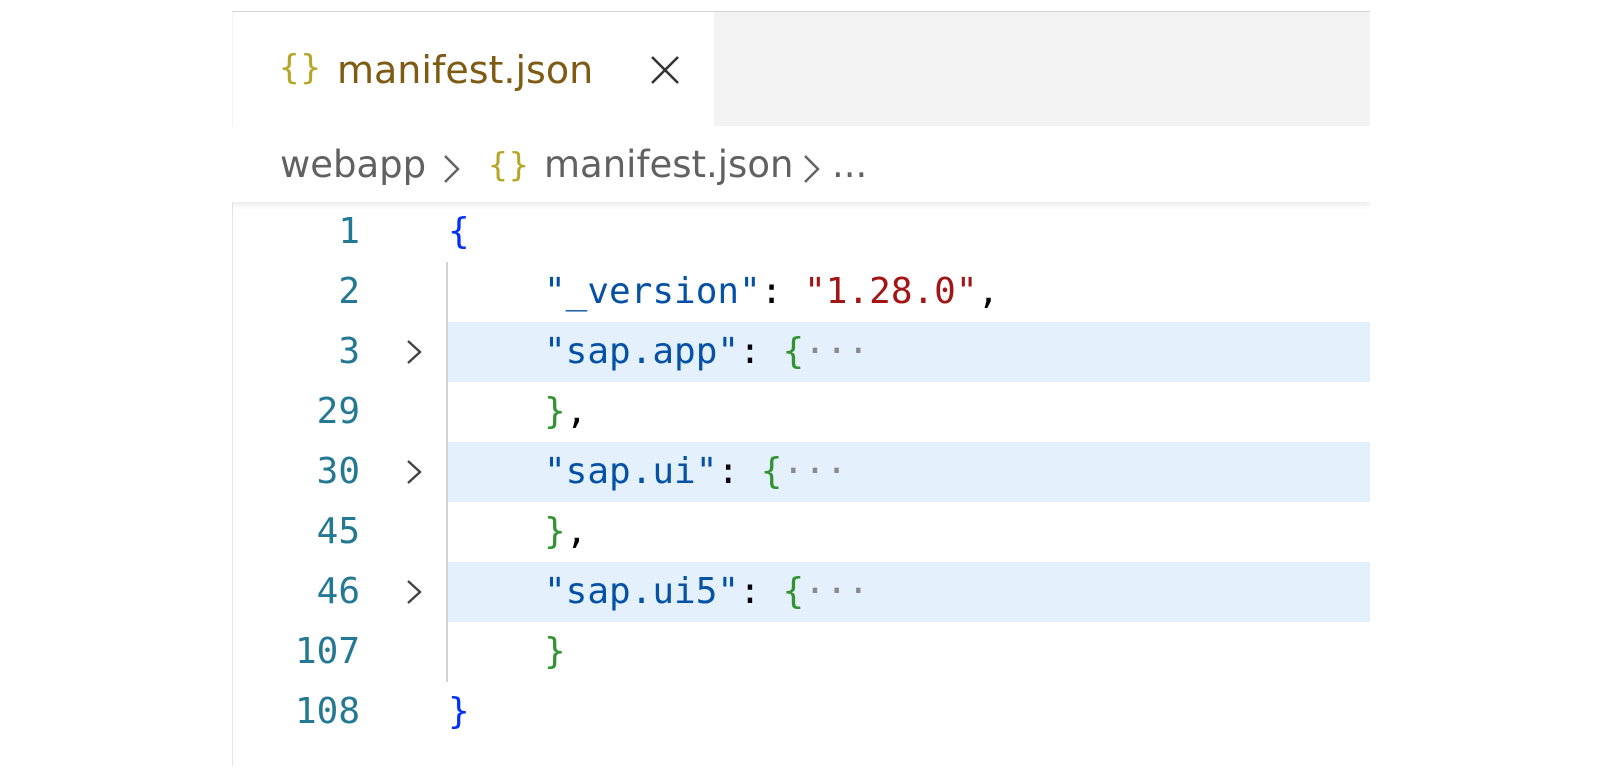  What do you see at coordinates (349, 231) in the screenshot?
I see `line-number: 1` at bounding box center [349, 231].